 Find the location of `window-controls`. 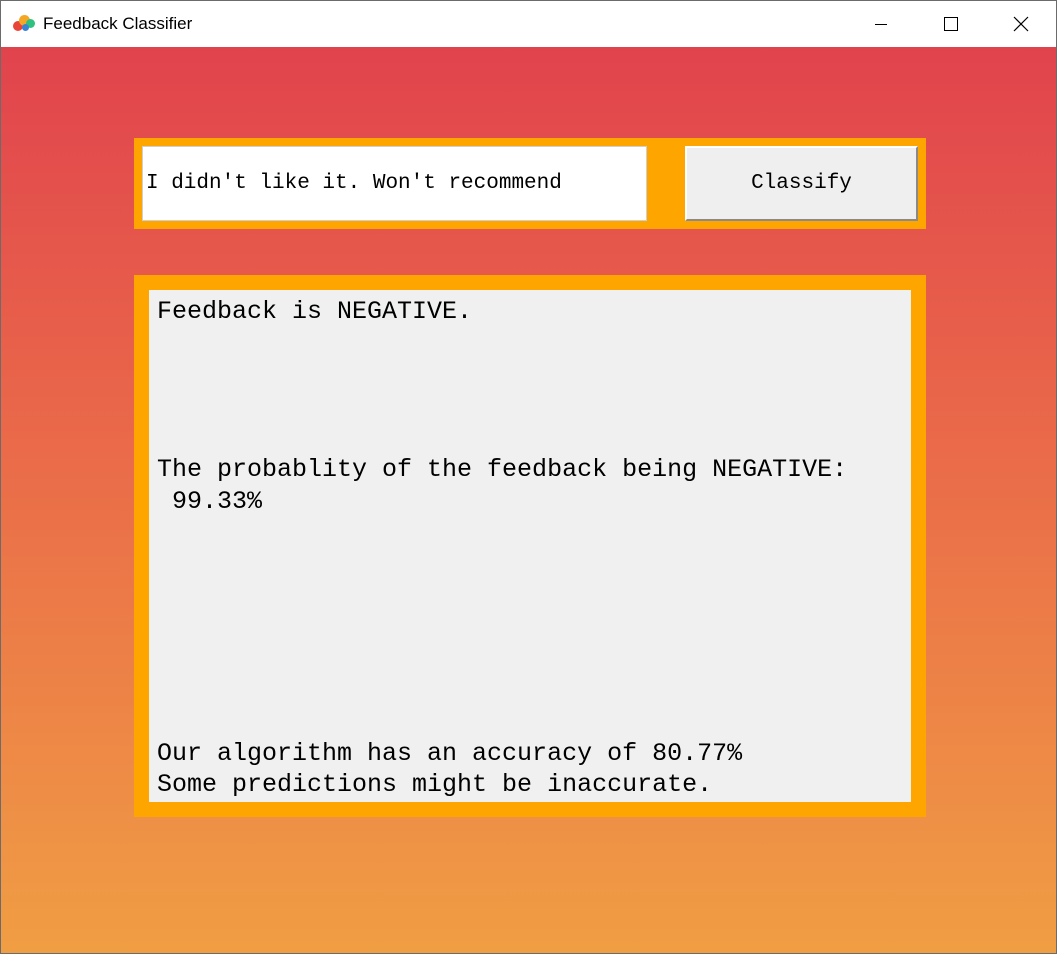

window-controls is located at coordinates (951, 24).